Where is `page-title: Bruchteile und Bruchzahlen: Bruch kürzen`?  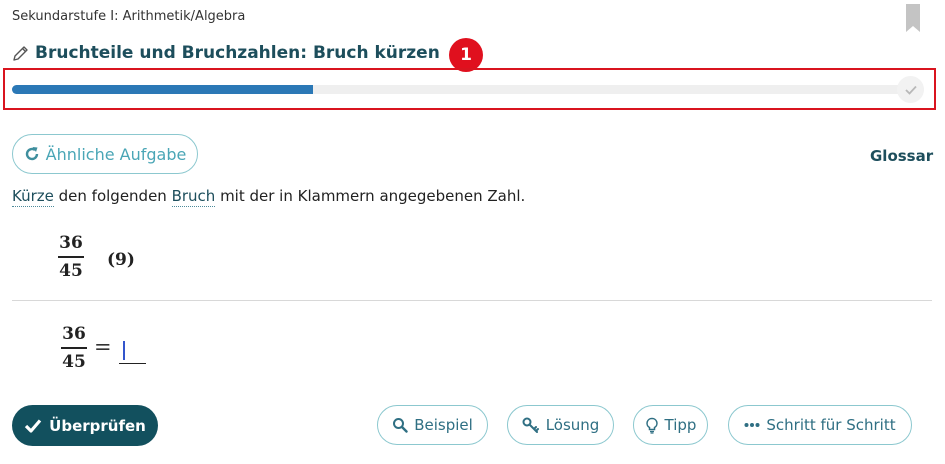
page-title: Bruchteile und Bruchzahlen: Bruch kürzen is located at coordinates (237, 53).